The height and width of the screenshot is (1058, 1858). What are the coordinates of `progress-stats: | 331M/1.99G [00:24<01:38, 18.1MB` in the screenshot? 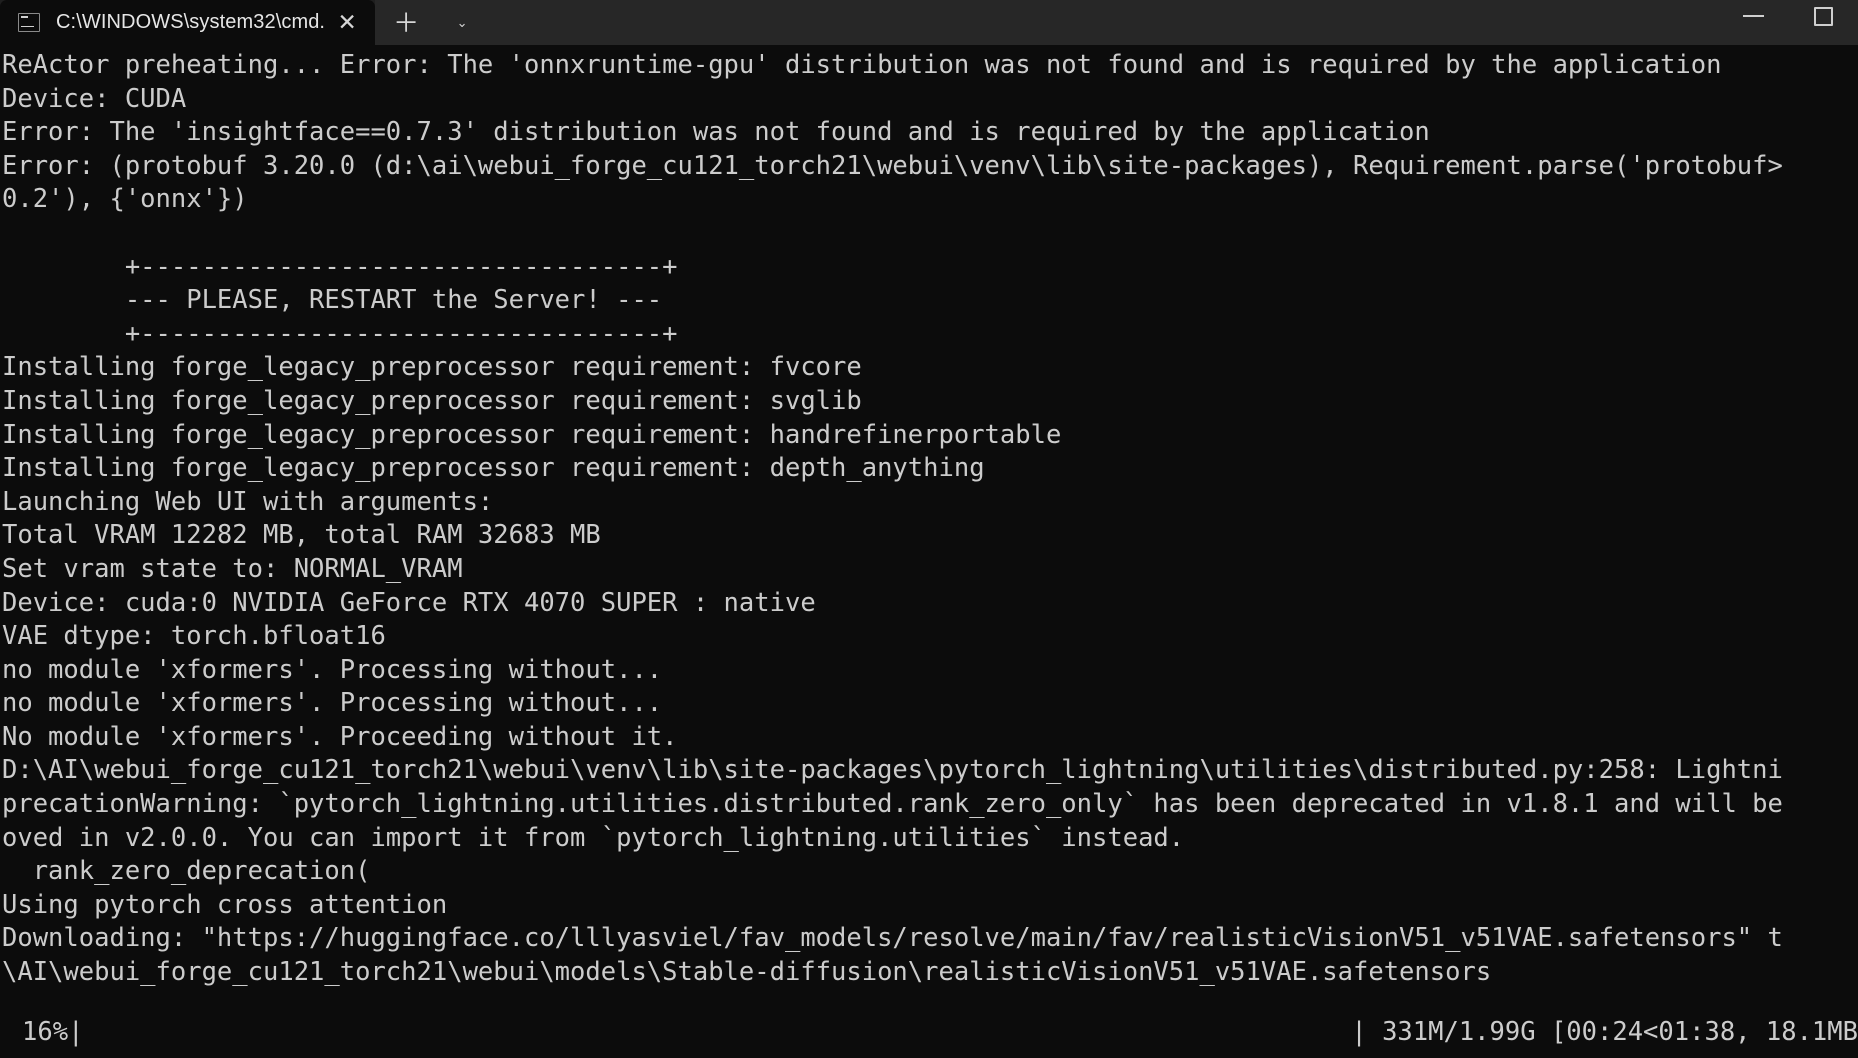 It's located at (1604, 1032).